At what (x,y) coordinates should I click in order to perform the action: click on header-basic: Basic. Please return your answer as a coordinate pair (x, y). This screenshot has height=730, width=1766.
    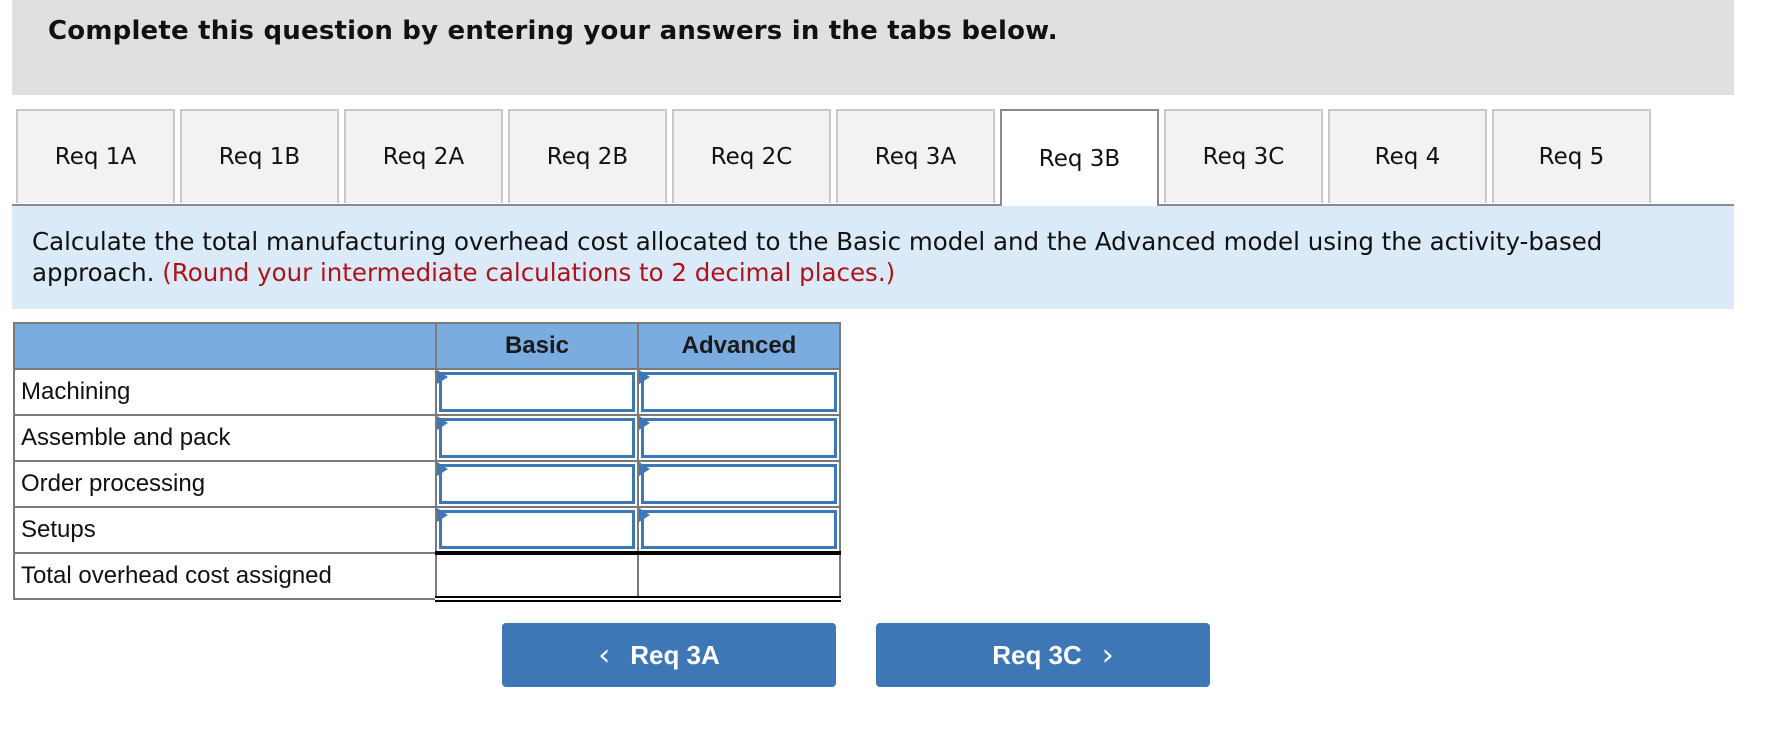
    Looking at the image, I should click on (537, 346).